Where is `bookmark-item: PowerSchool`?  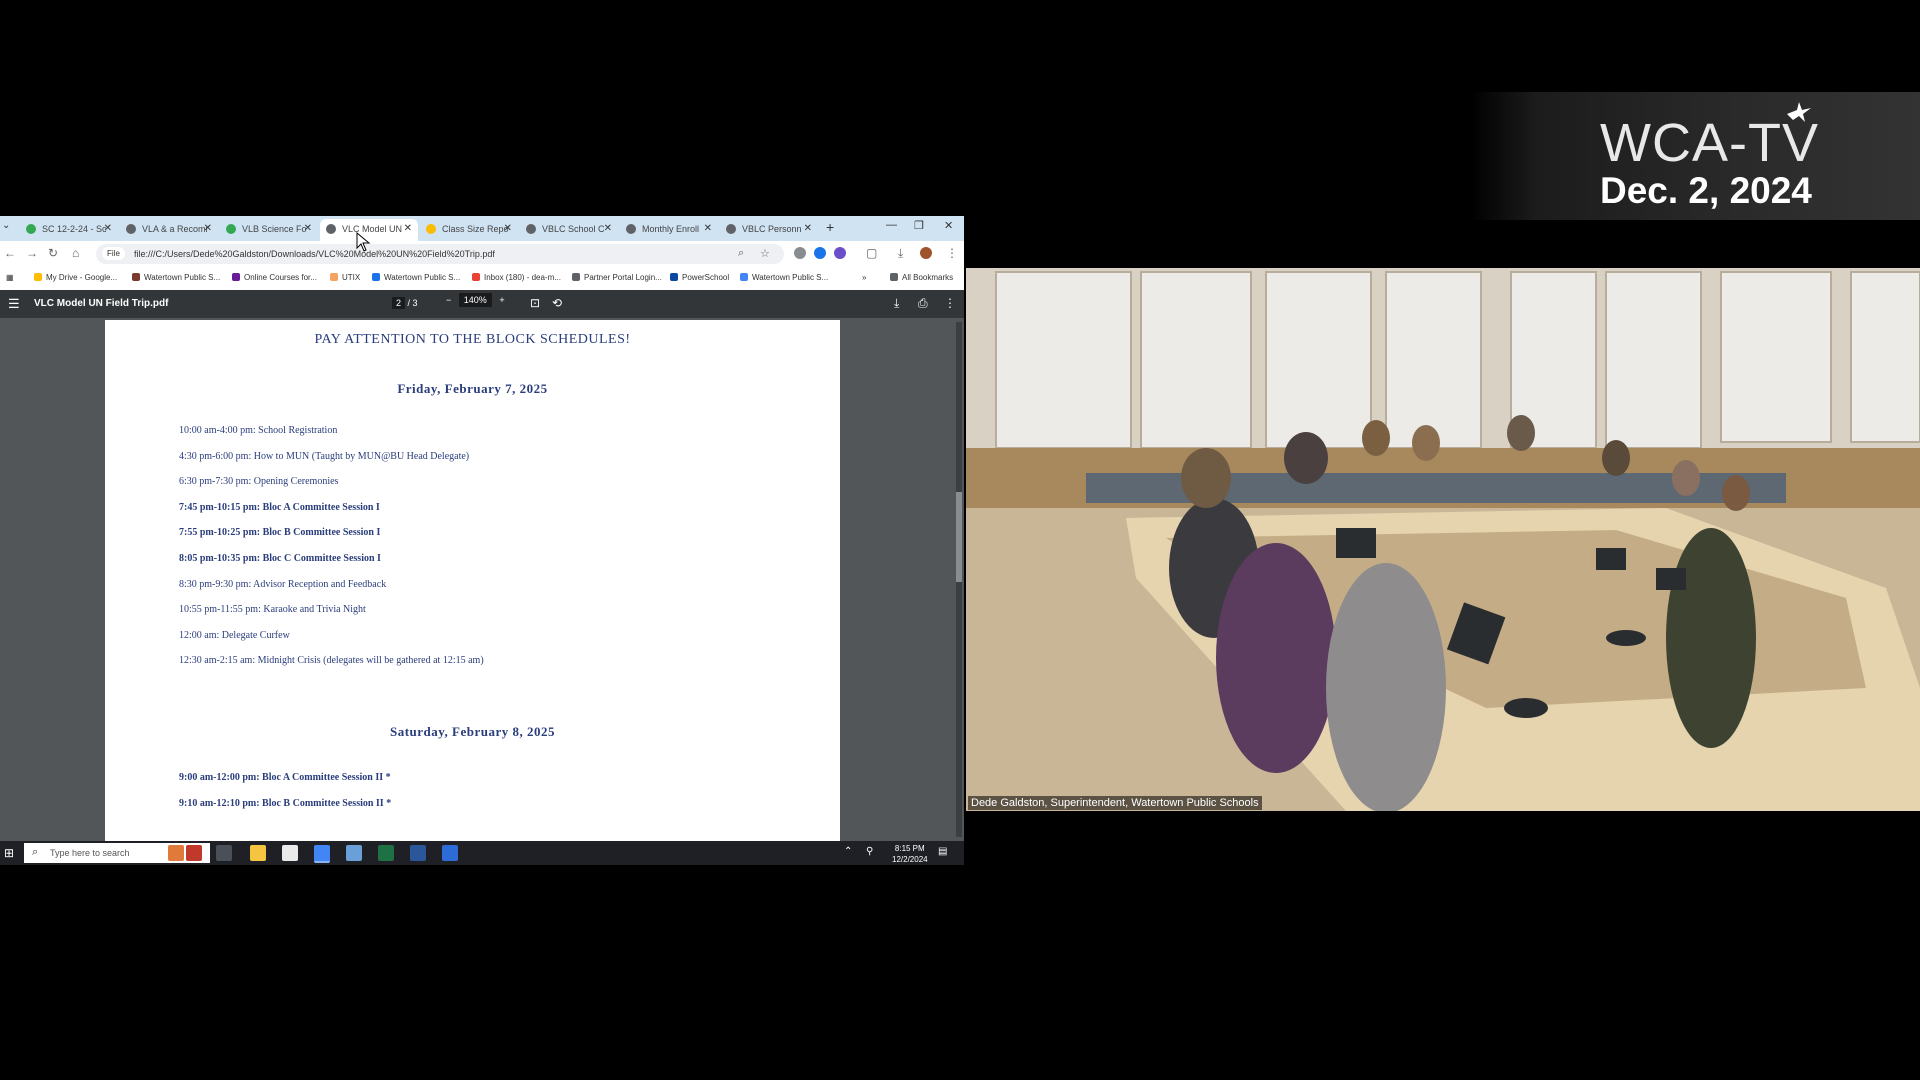
bookmark-item: PowerSchool is located at coordinates (699, 277).